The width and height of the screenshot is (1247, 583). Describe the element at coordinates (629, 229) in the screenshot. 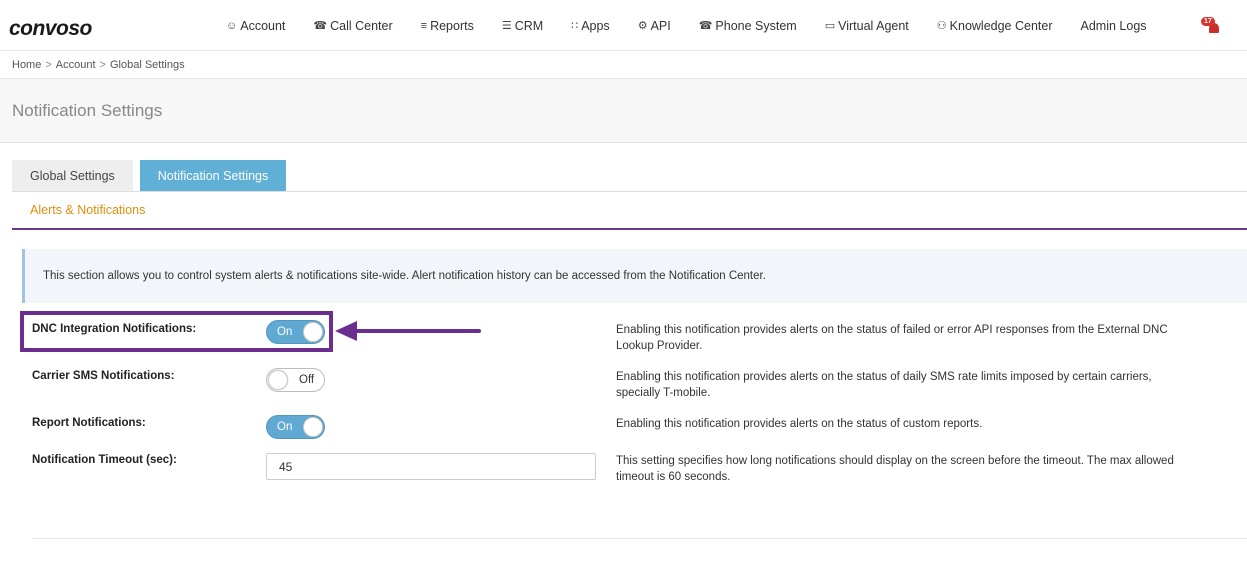

I see `section-divider` at that location.